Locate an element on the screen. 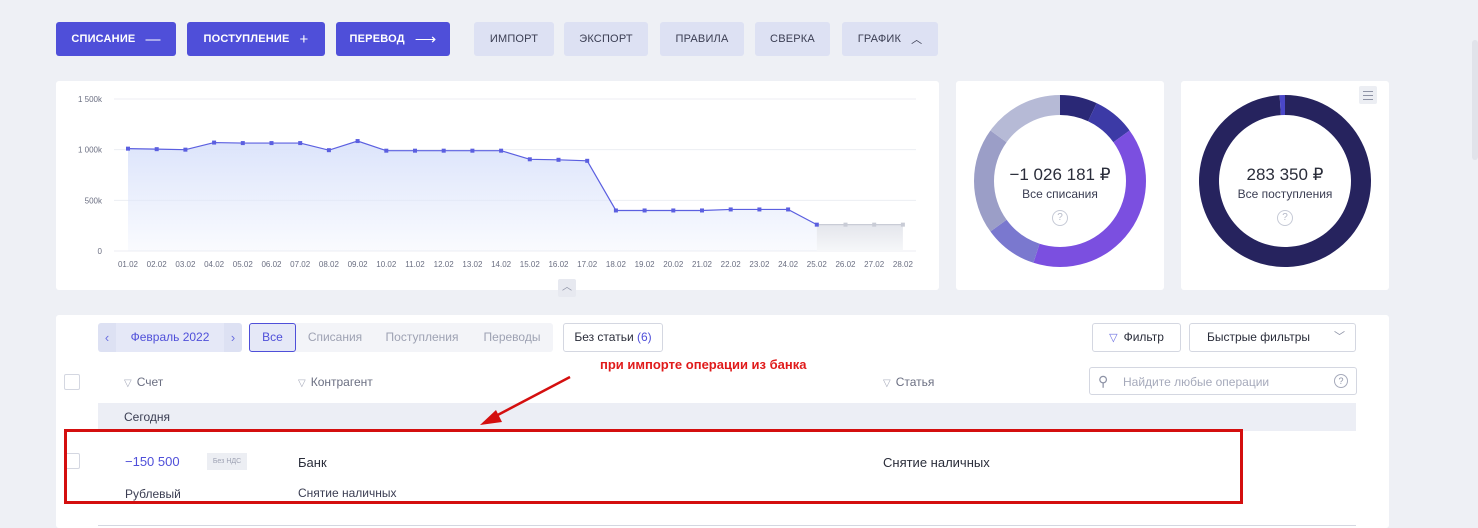  tab-transfers: Переводы is located at coordinates (512, 337).